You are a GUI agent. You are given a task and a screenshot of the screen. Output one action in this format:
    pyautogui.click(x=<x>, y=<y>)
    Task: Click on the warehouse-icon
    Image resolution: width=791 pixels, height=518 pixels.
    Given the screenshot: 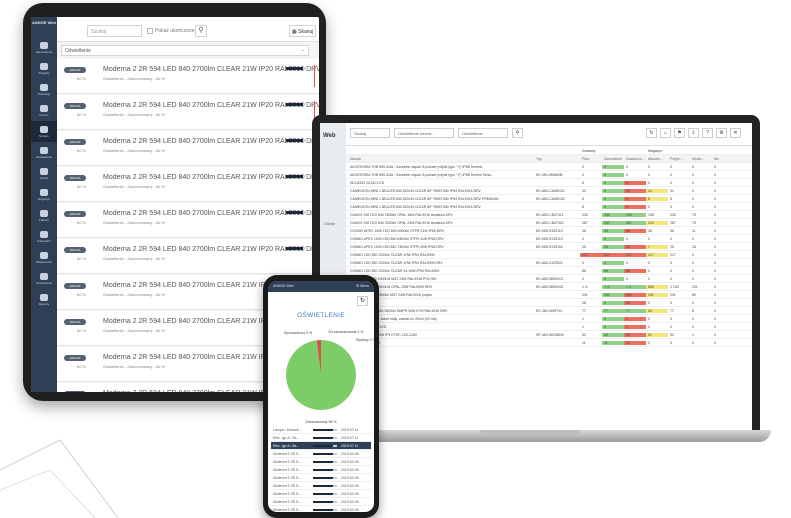 What is the action you would take?
    pyautogui.click(x=44, y=192)
    